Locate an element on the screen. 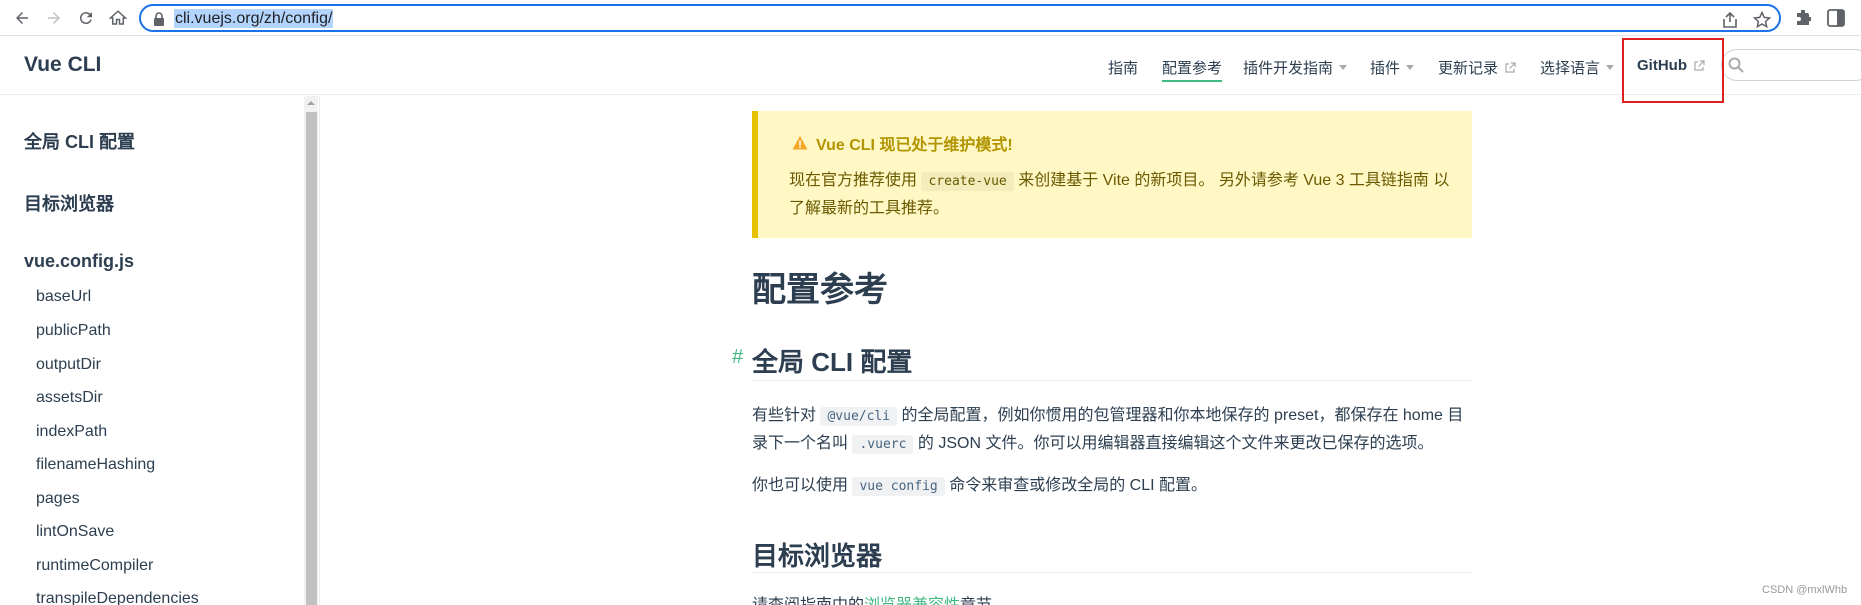 This screenshot has height=605, width=1861. sidebar-item-publicpath: publicPath is located at coordinates (73, 331).